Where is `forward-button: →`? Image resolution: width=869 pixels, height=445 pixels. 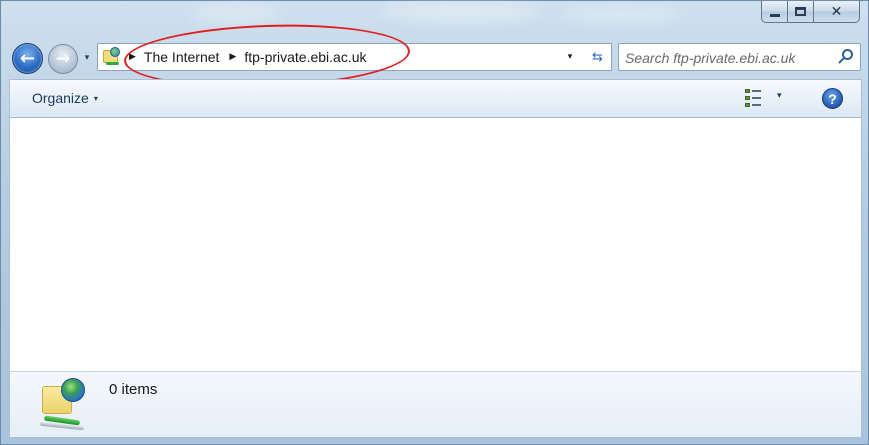
forward-button: → is located at coordinates (63, 59).